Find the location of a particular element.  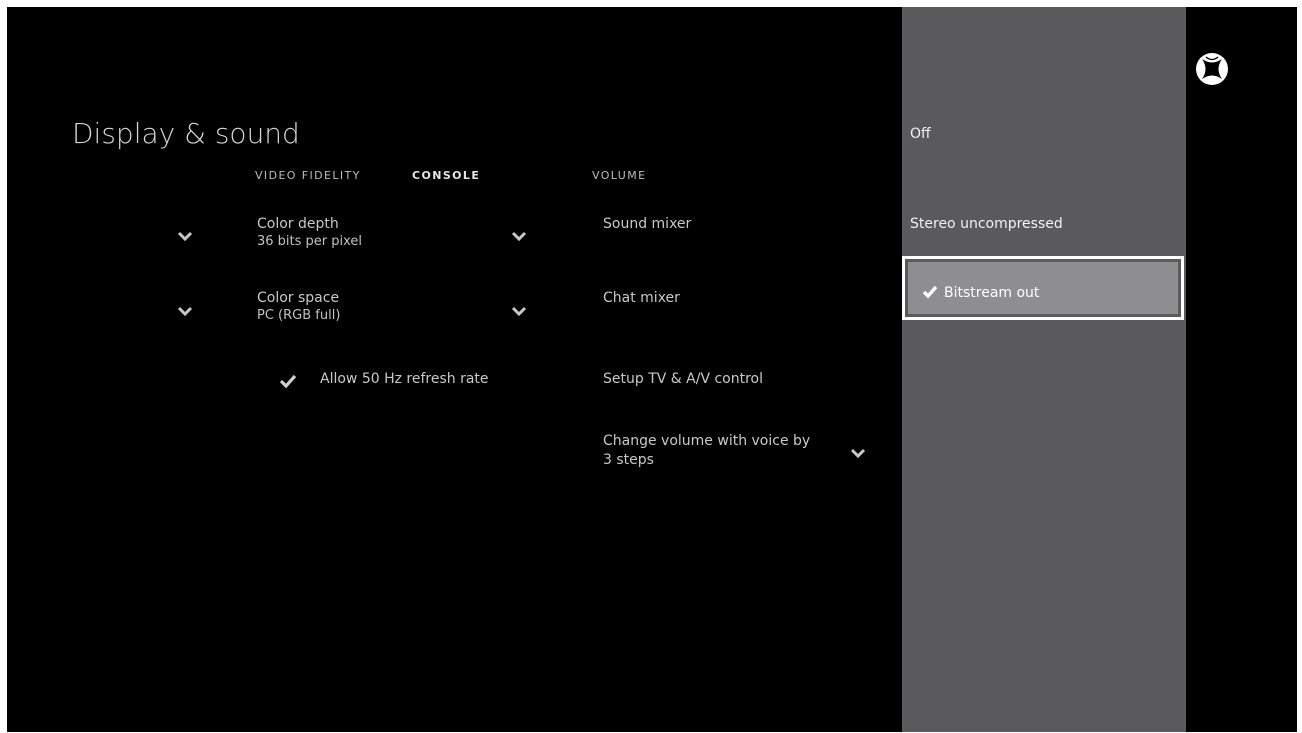

chat-mixer-item: Chat mixer is located at coordinates (641, 298).